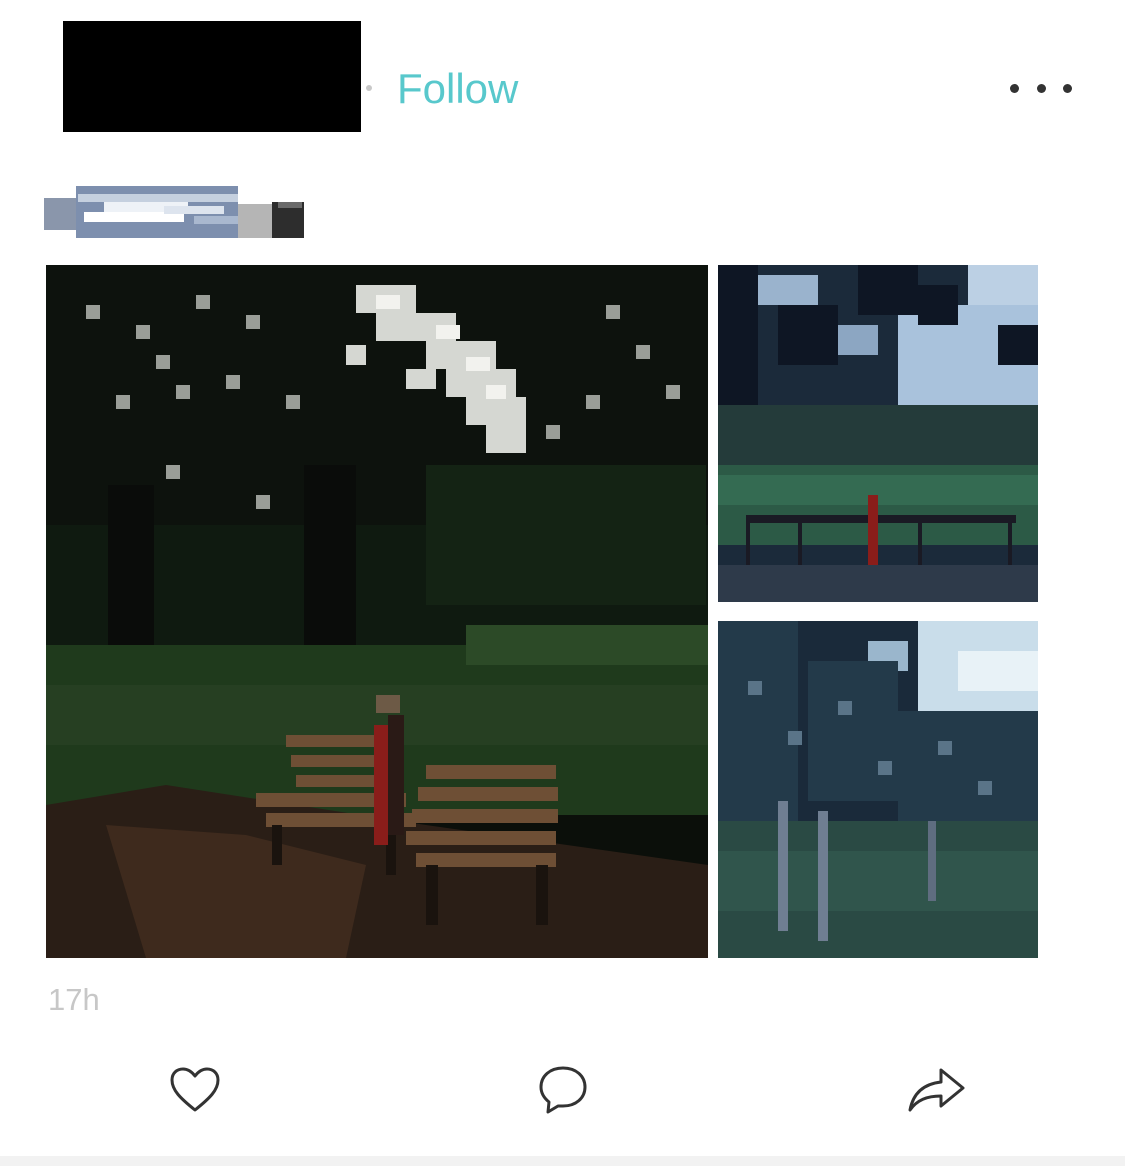 This screenshot has height=1166, width=1125. Describe the element at coordinates (878, 433) in the screenshot. I see `photo-park-fence` at that location.